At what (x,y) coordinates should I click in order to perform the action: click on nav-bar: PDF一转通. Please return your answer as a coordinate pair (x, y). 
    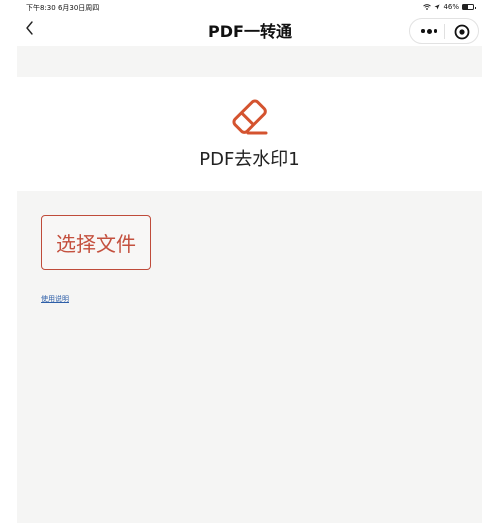
    Looking at the image, I should click on (250, 29).